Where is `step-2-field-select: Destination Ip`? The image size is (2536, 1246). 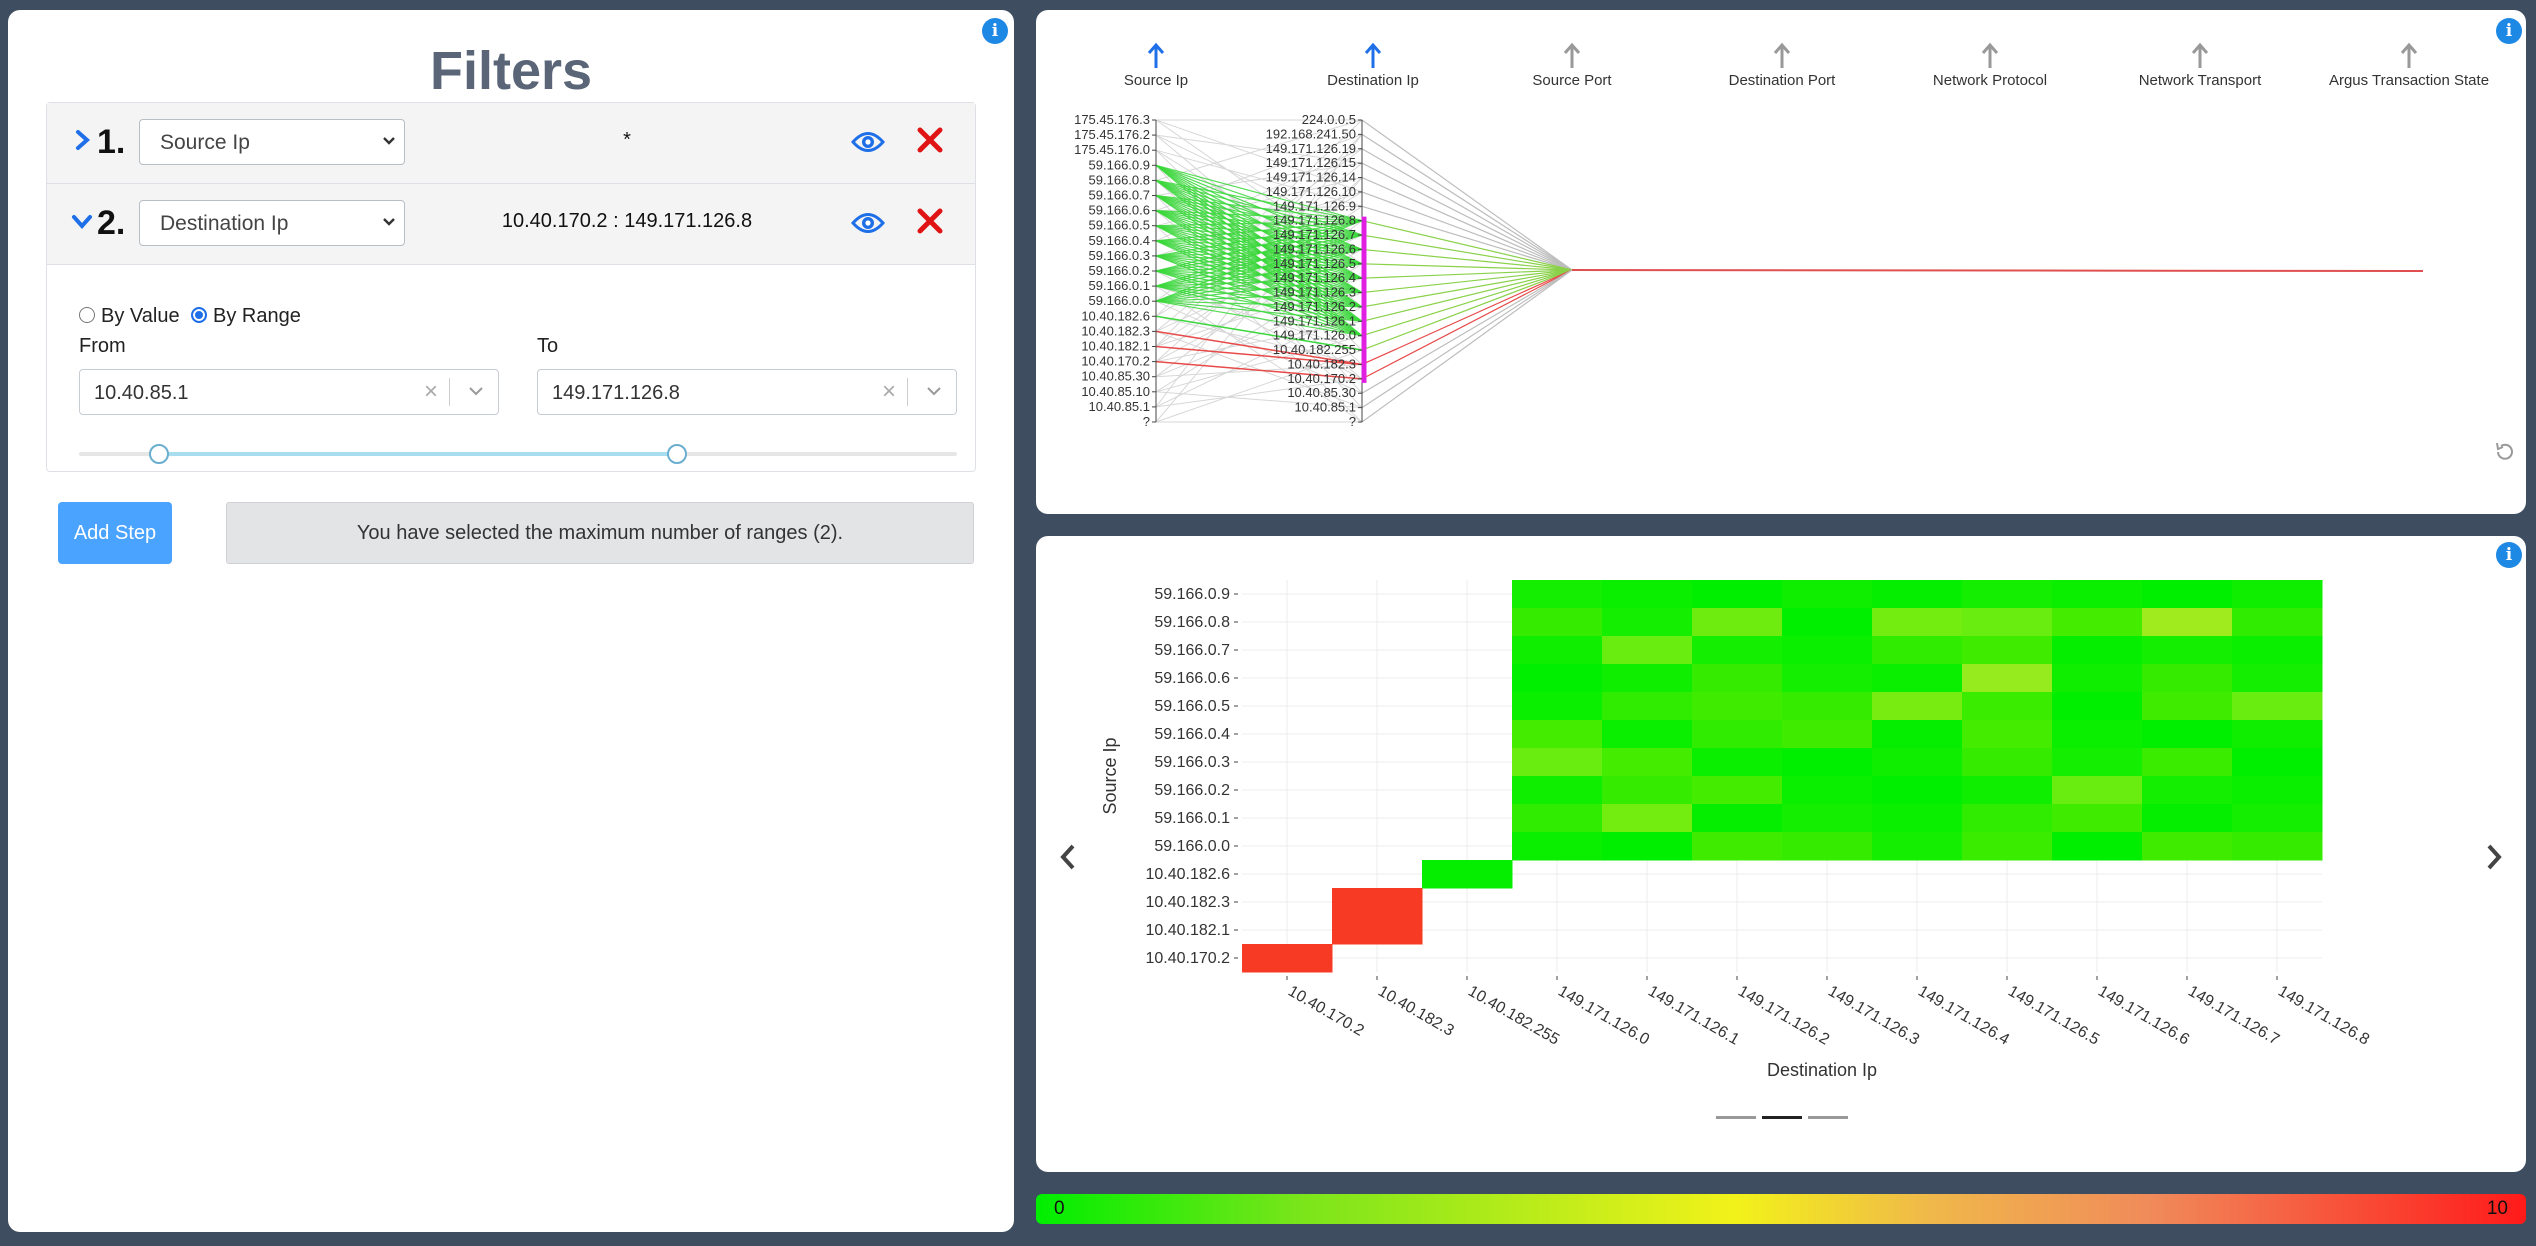 step-2-field-select: Destination Ip is located at coordinates (272, 223).